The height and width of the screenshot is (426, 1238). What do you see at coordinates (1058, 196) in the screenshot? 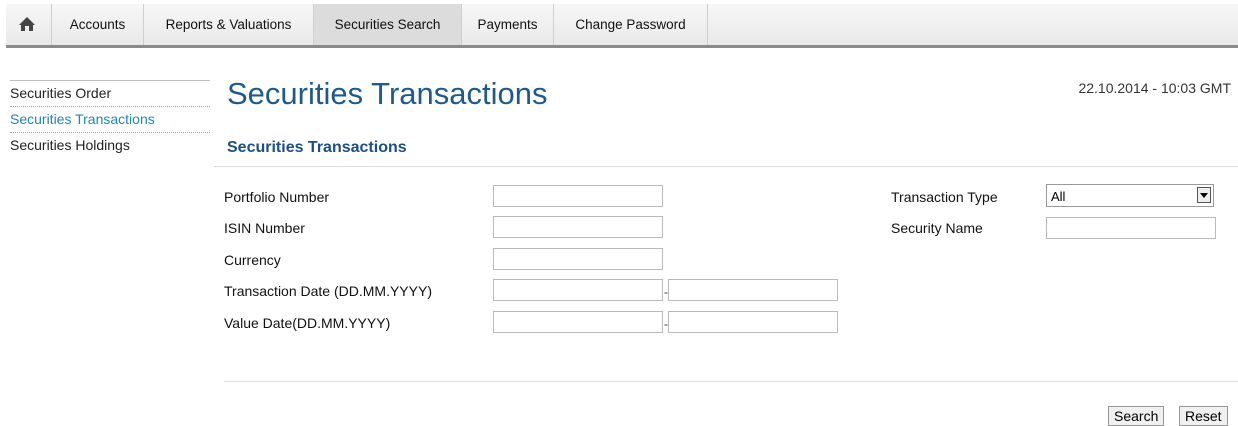
I see `transaction-type-value: All` at bounding box center [1058, 196].